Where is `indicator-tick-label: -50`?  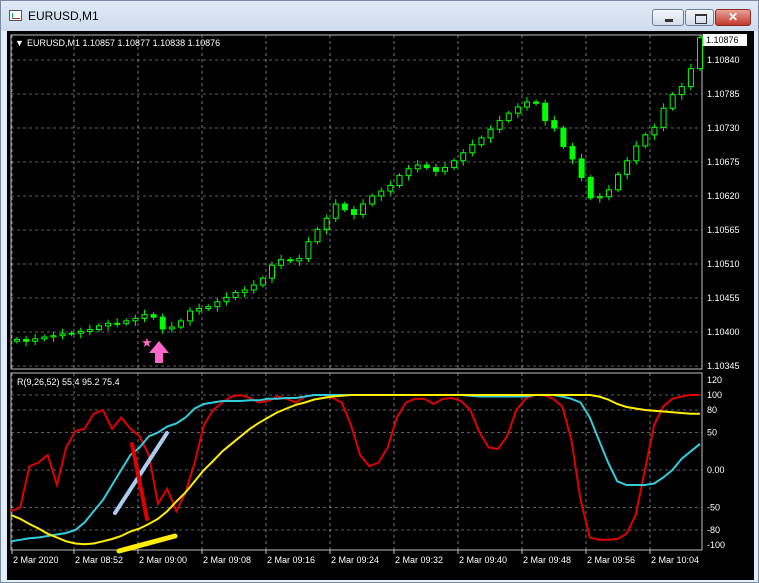 indicator-tick-label: -50 is located at coordinates (713, 508).